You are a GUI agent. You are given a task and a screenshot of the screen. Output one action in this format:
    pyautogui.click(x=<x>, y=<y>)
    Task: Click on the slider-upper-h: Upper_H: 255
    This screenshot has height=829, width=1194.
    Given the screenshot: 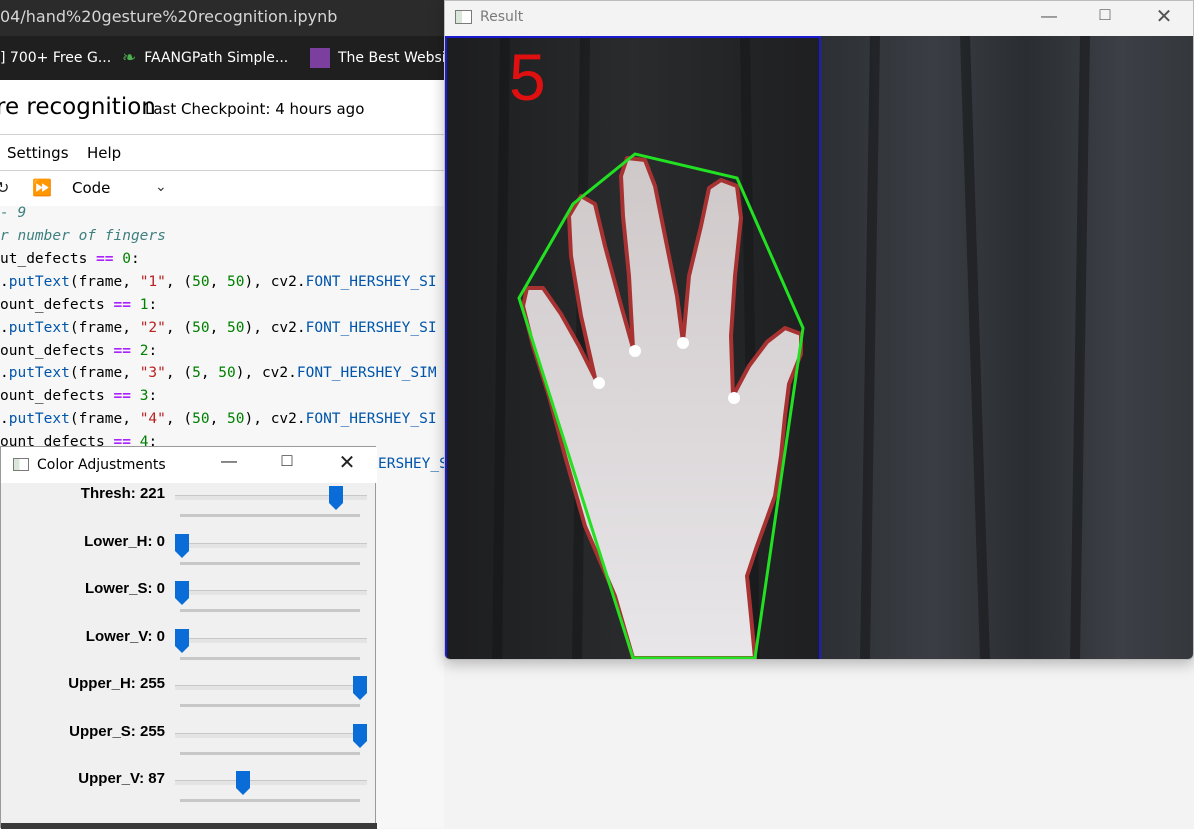 What is the action you would take?
    pyautogui.click(x=189, y=698)
    